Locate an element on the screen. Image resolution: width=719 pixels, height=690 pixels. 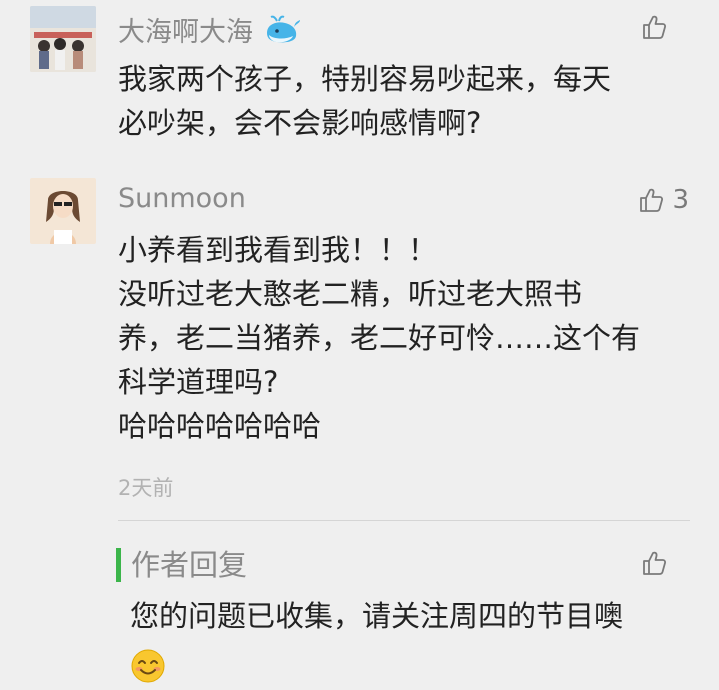
content-line: 必吵架，会不会影响感情啊? is located at coordinates (300, 123).